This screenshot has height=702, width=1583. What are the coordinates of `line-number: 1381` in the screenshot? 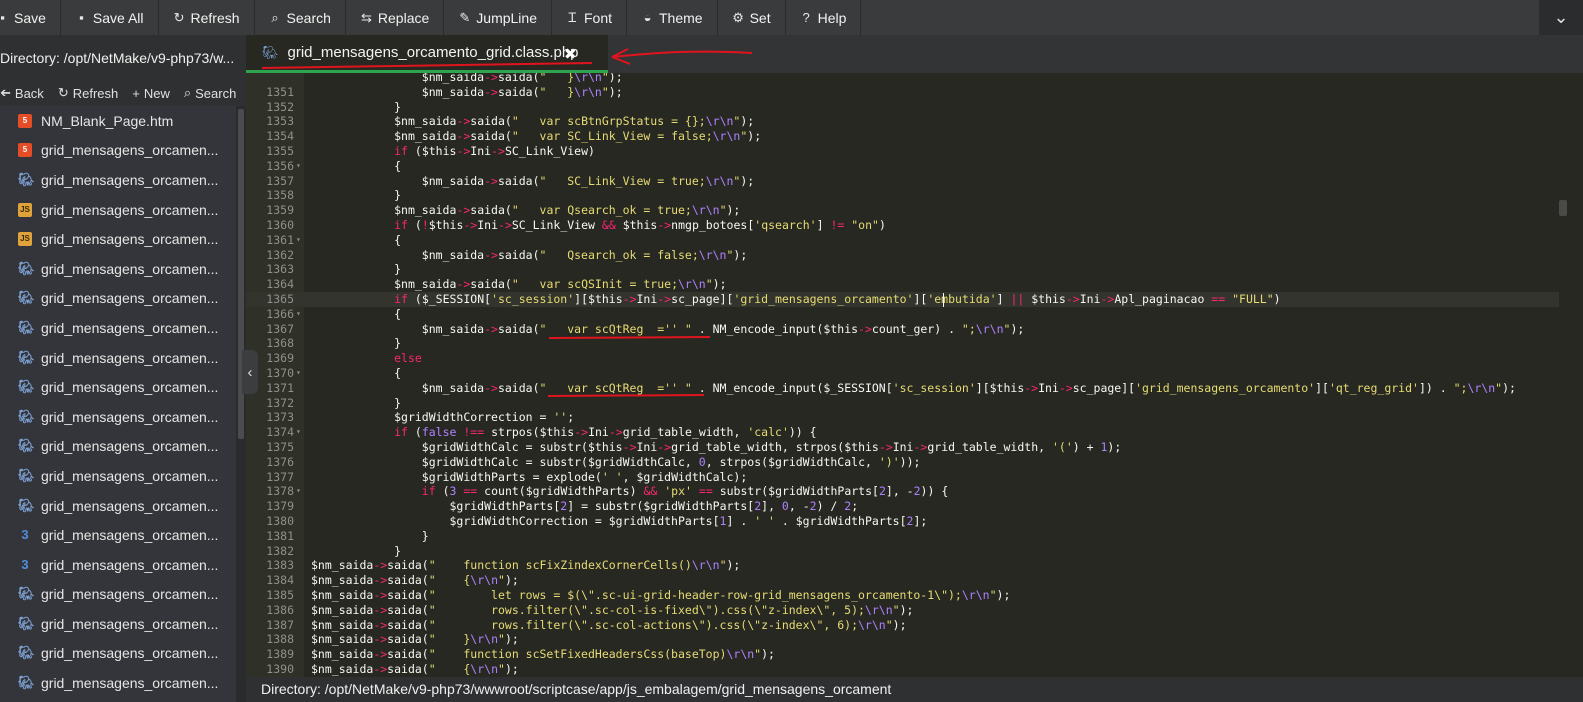 It's located at (280, 535).